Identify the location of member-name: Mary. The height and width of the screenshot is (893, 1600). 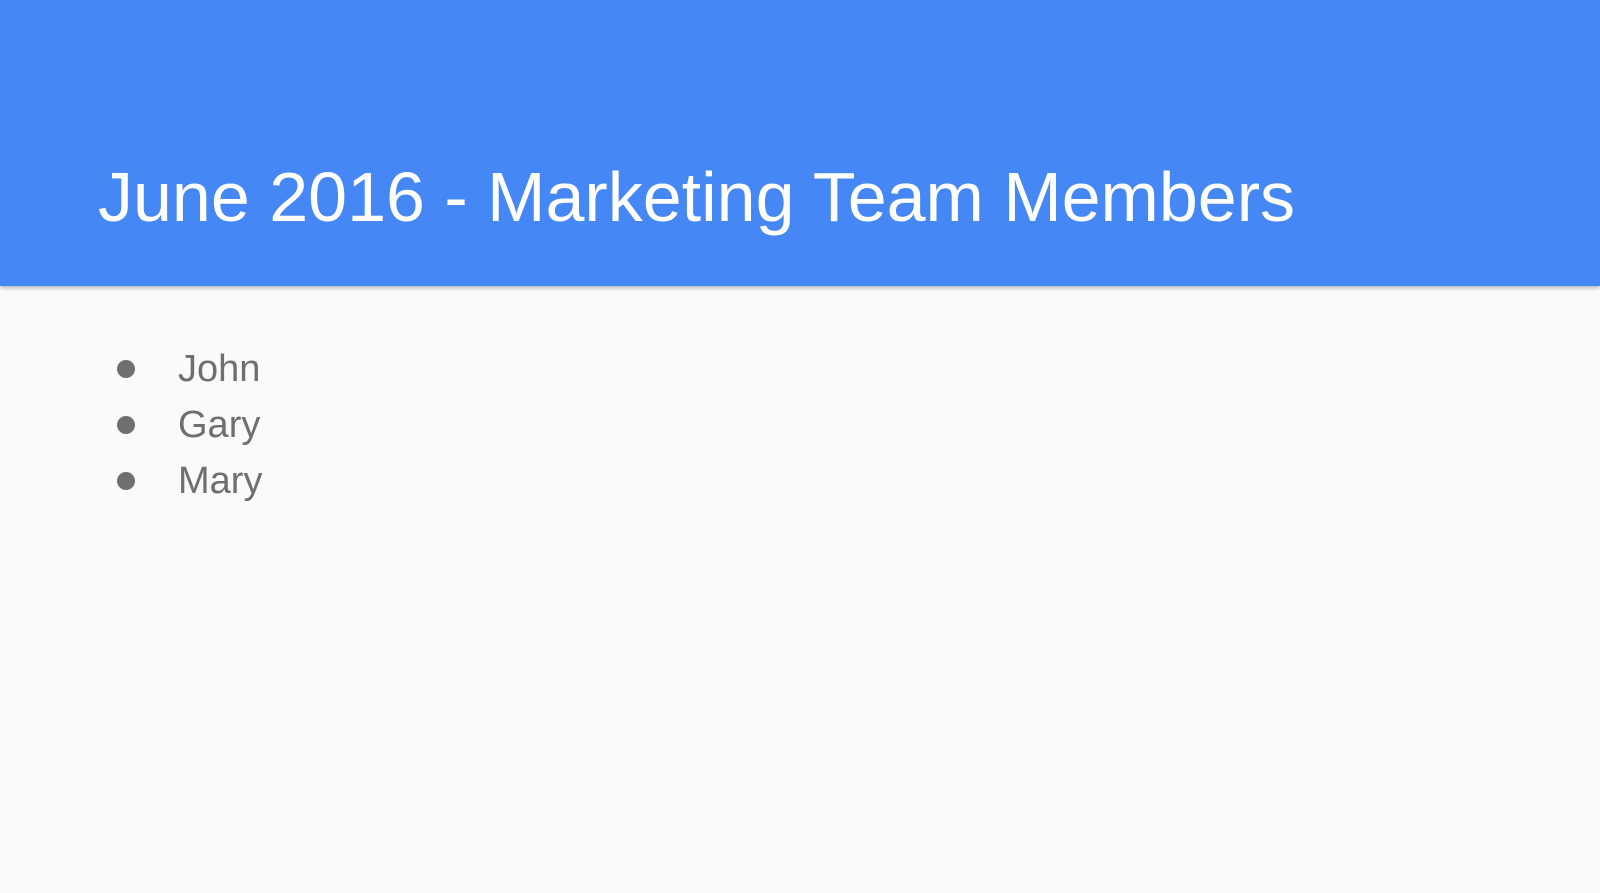
(220, 481).